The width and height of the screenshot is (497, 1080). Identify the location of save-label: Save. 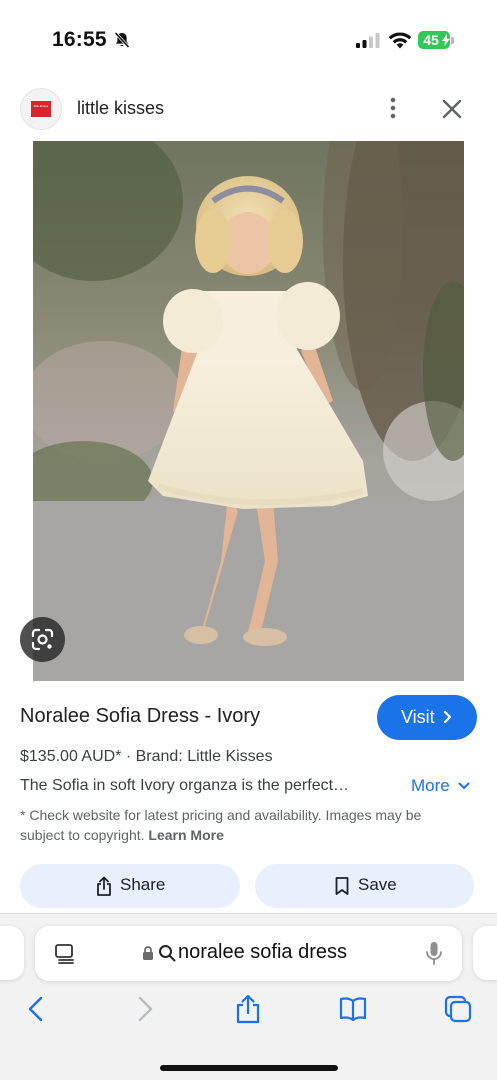
(377, 884).